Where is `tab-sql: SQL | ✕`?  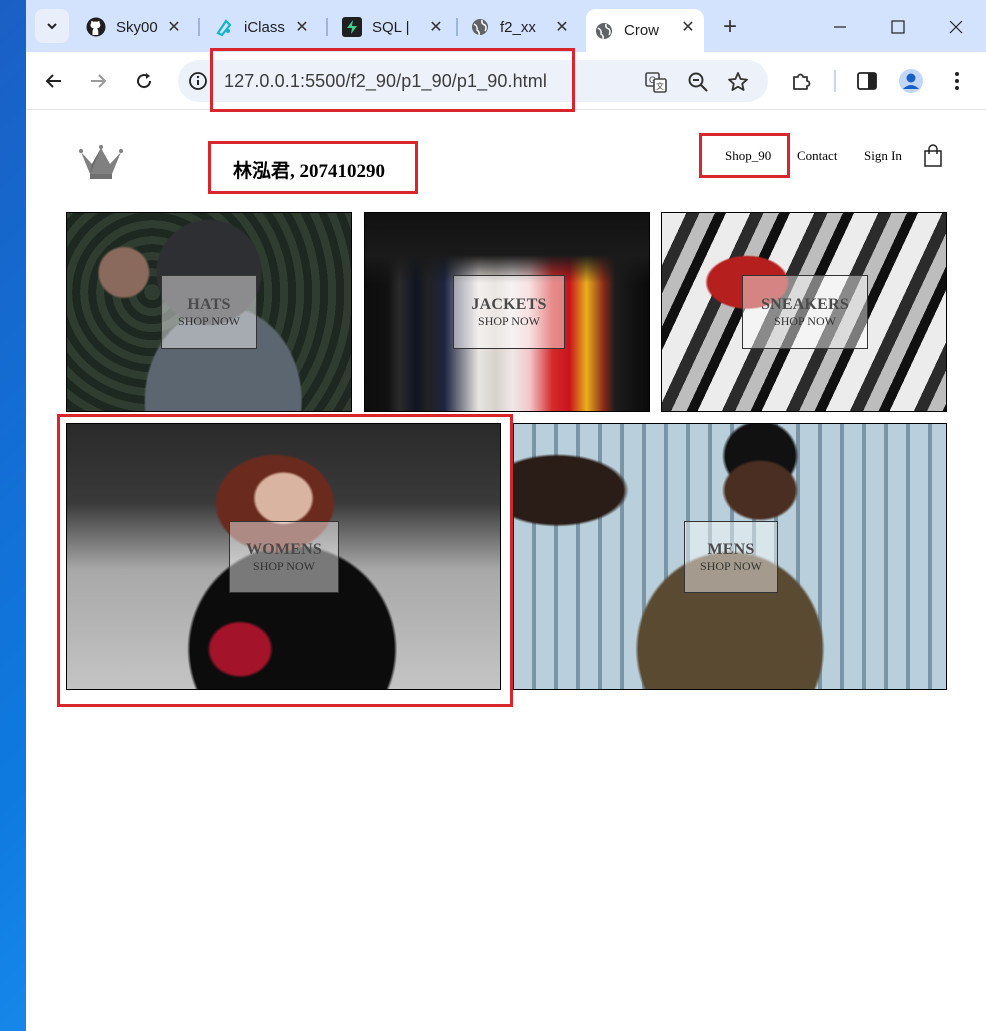
tab-sql: SQL | ✕ is located at coordinates (393, 27).